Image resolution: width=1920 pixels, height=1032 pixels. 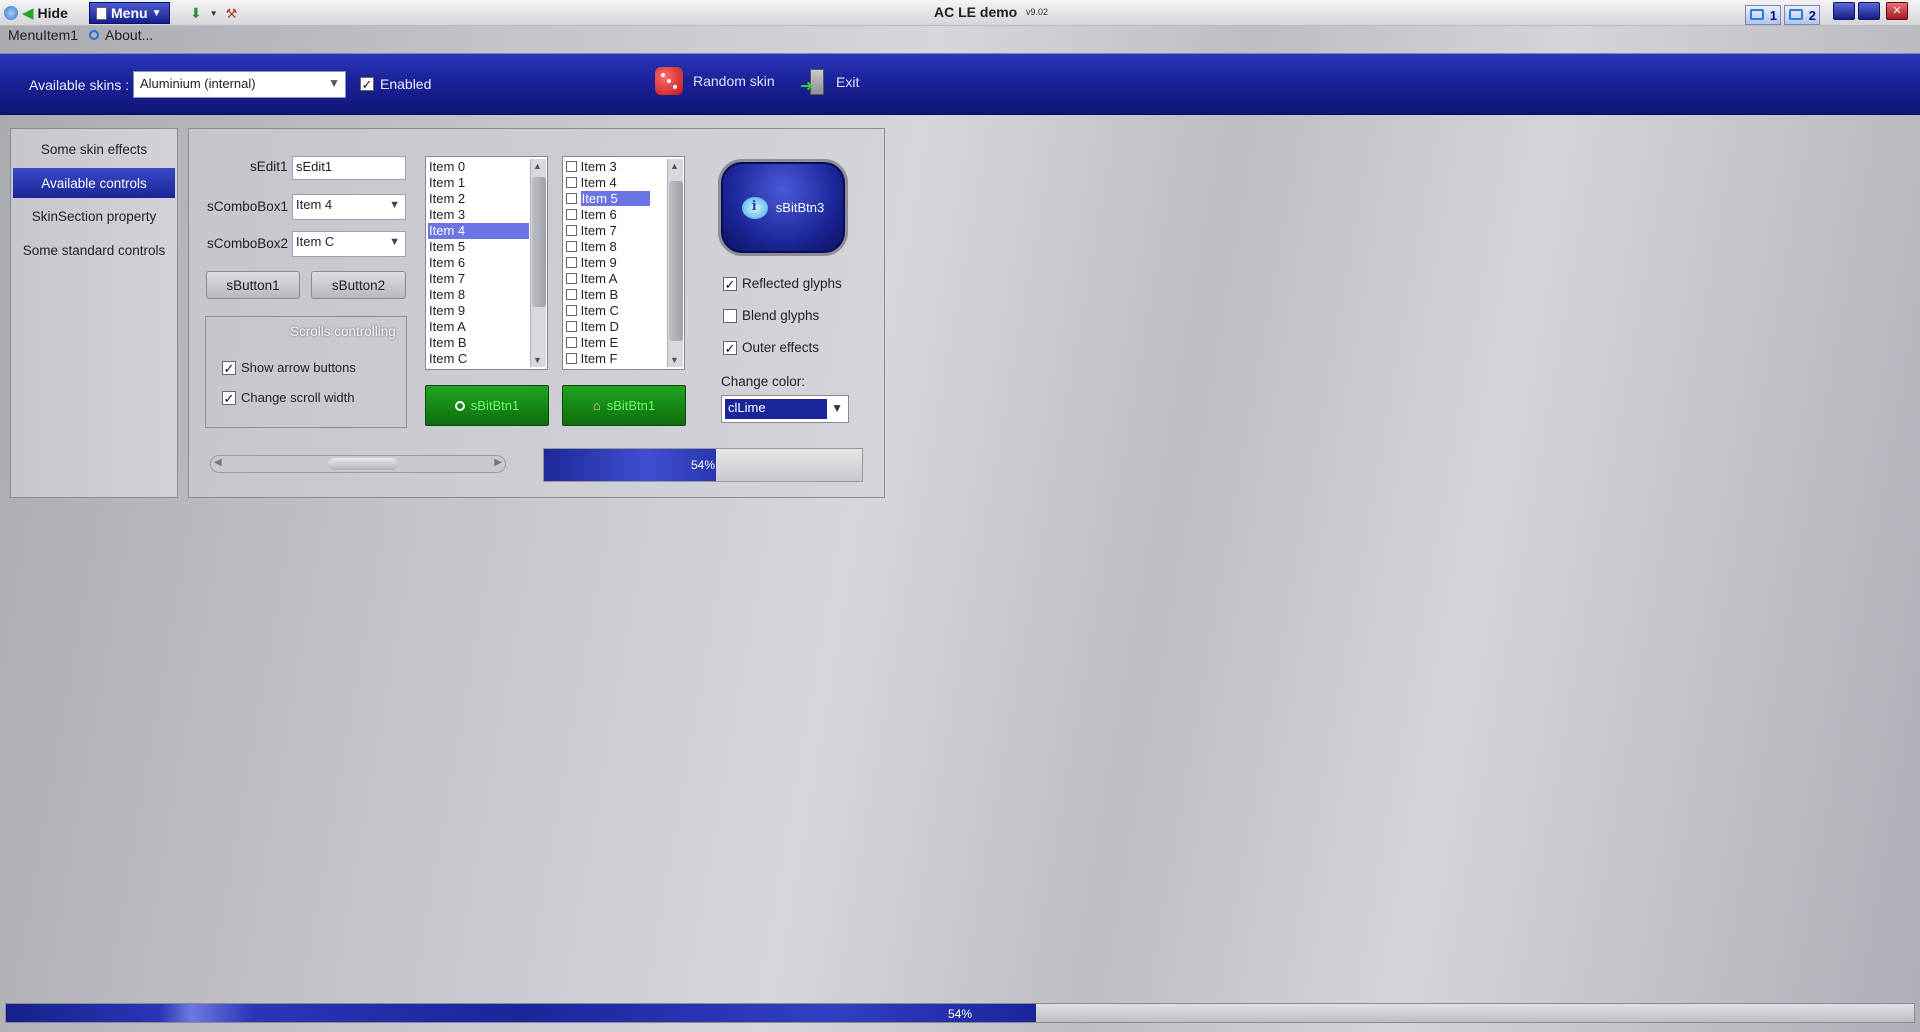 I want to click on checklist-item-label: Item 4, so click(x=598, y=182).